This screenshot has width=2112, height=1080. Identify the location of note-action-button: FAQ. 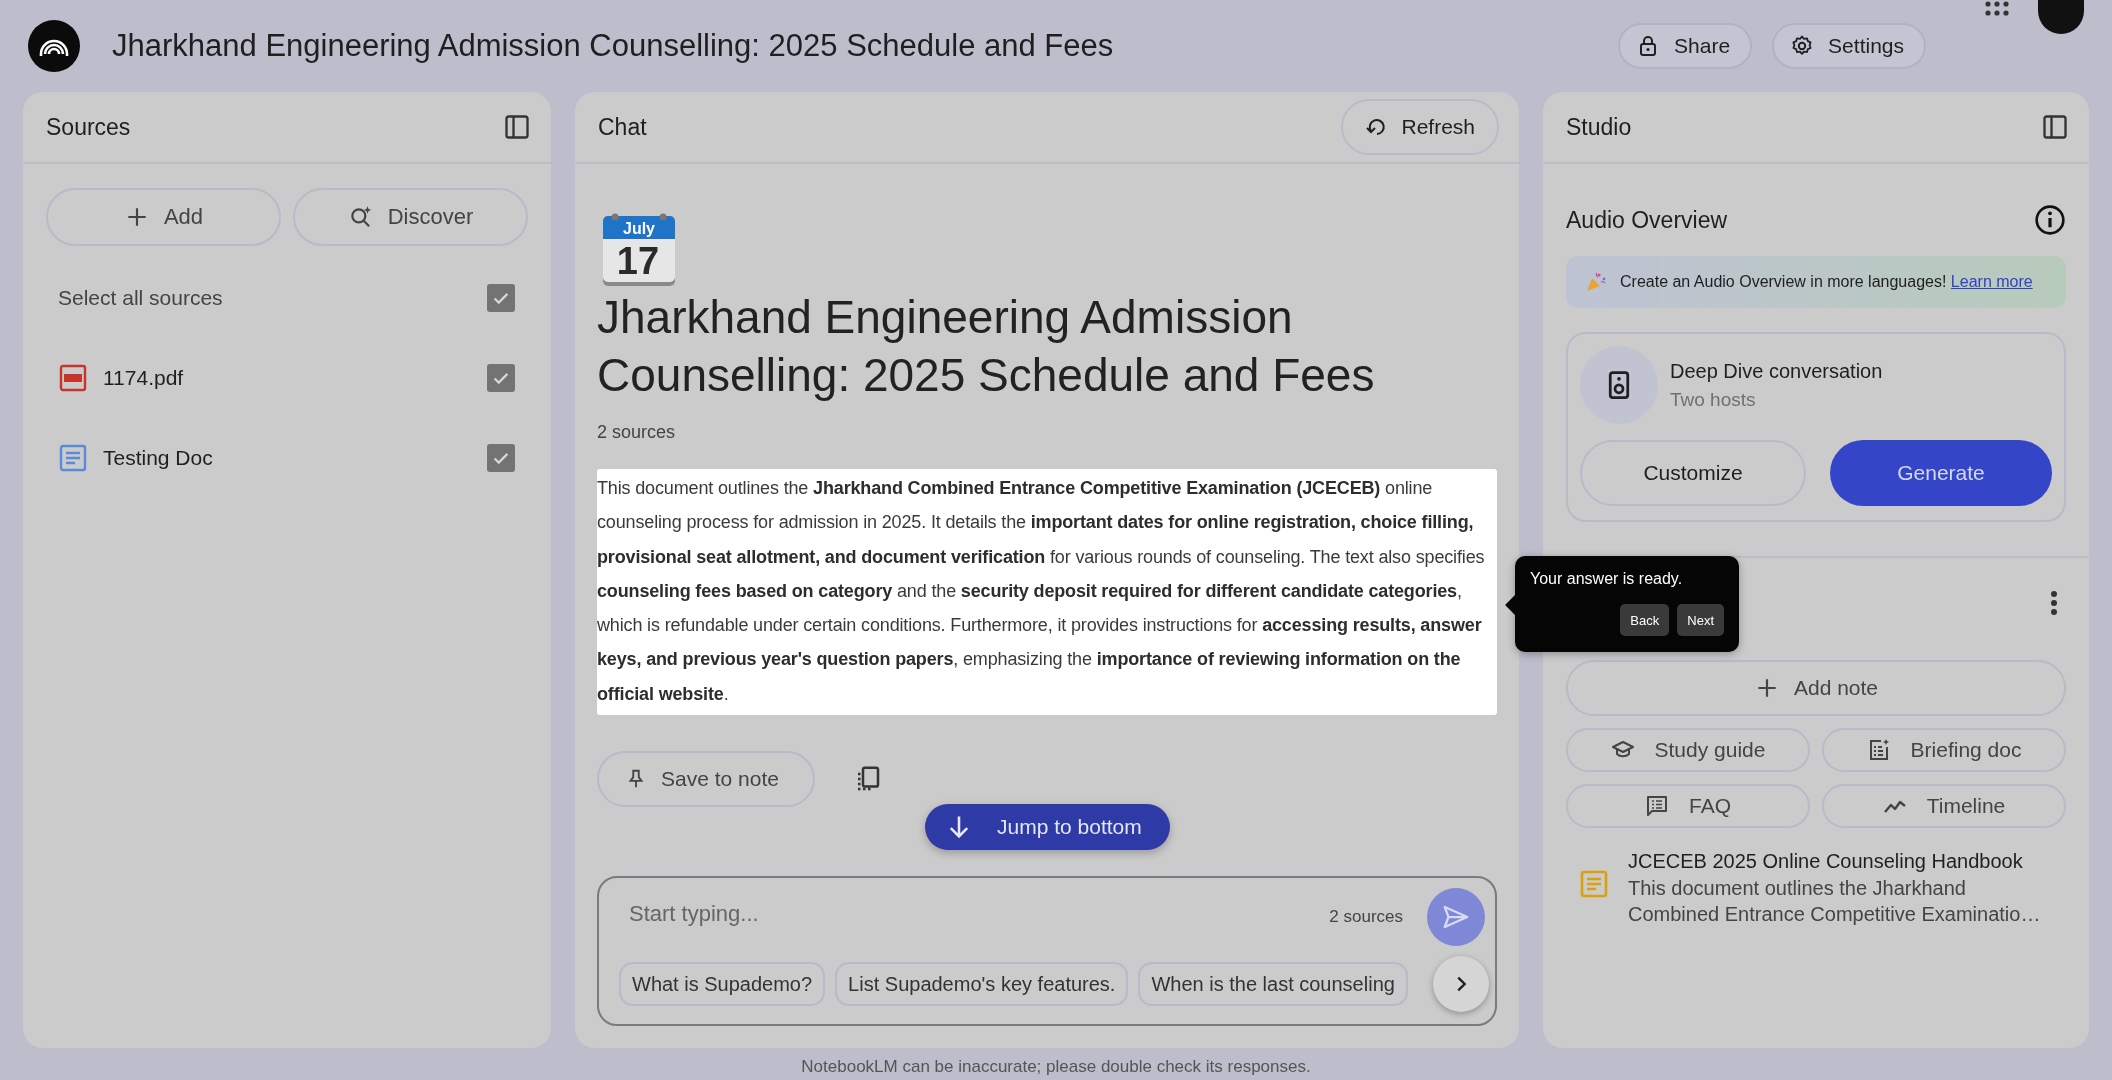
(1688, 806).